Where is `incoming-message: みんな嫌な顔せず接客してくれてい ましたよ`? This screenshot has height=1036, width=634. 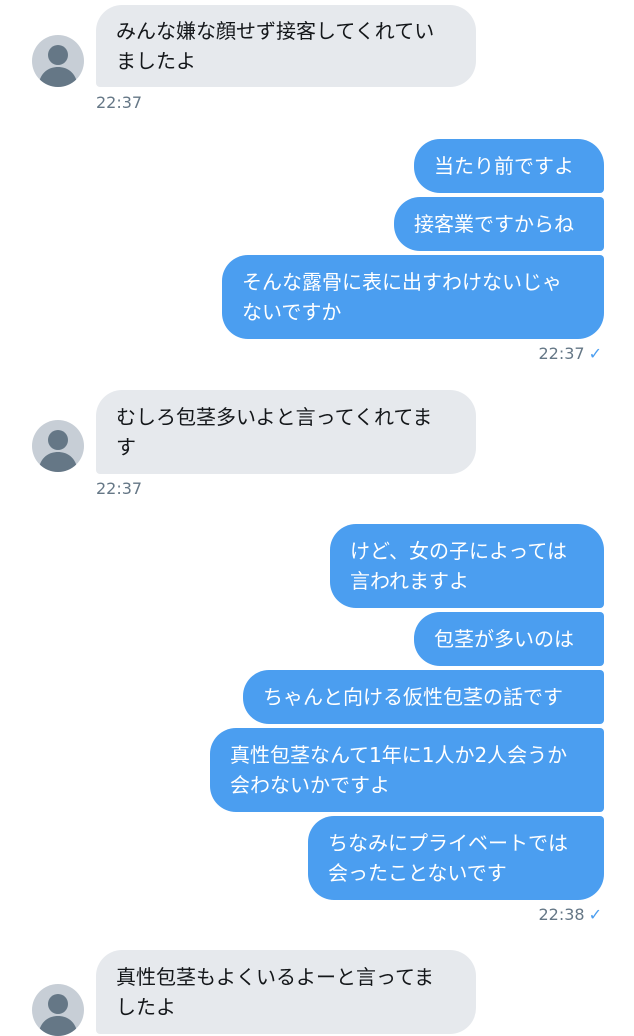 incoming-message: みんな嫌な顔せず接客してくれてい ましたよ is located at coordinates (286, 46).